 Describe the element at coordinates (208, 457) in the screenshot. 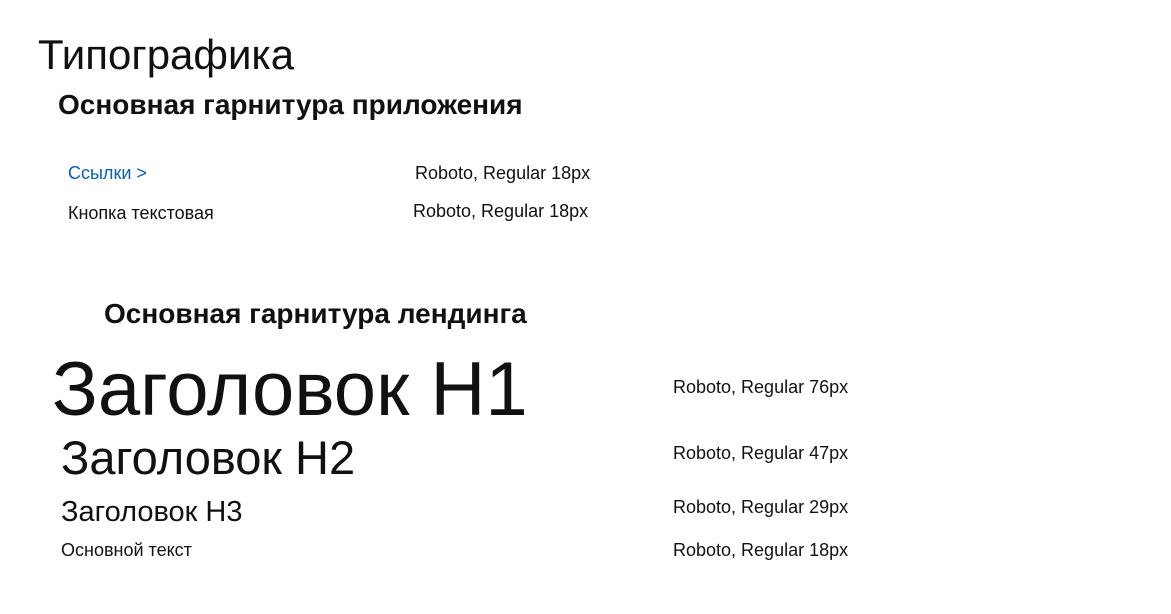

I see `heading-h2-sample: Заголовок H2` at that location.